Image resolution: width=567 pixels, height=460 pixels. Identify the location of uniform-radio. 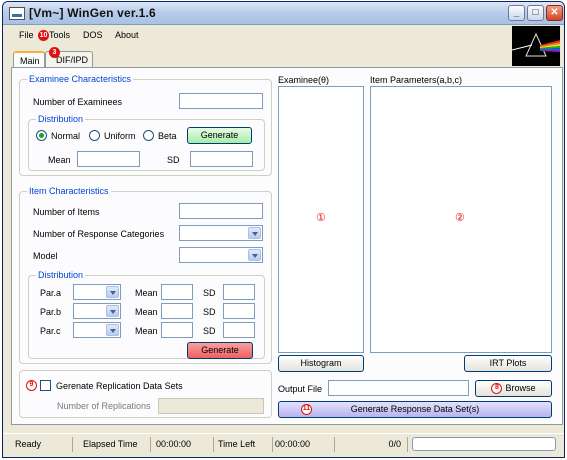
(94, 135).